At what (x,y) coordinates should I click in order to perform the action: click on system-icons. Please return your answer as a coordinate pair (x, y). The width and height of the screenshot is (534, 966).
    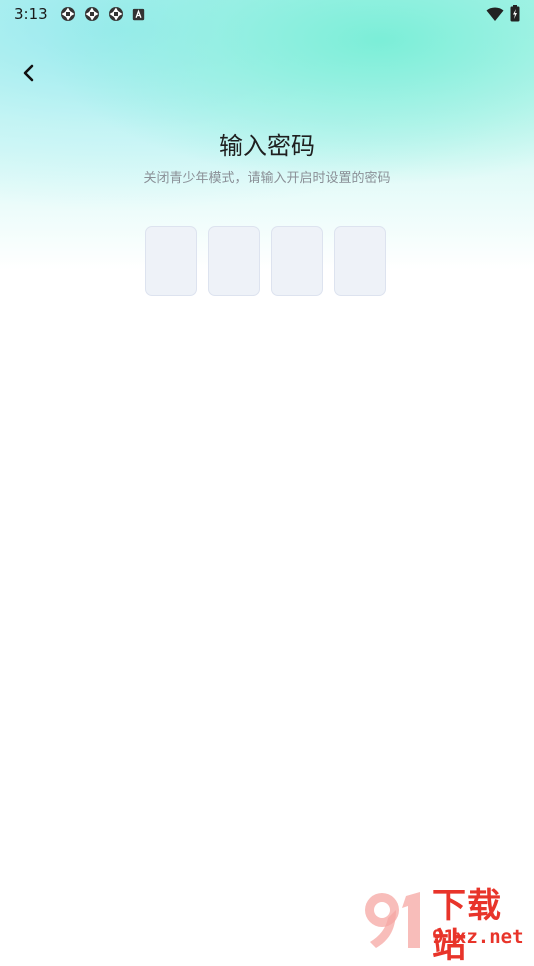
    Looking at the image, I should click on (503, 13).